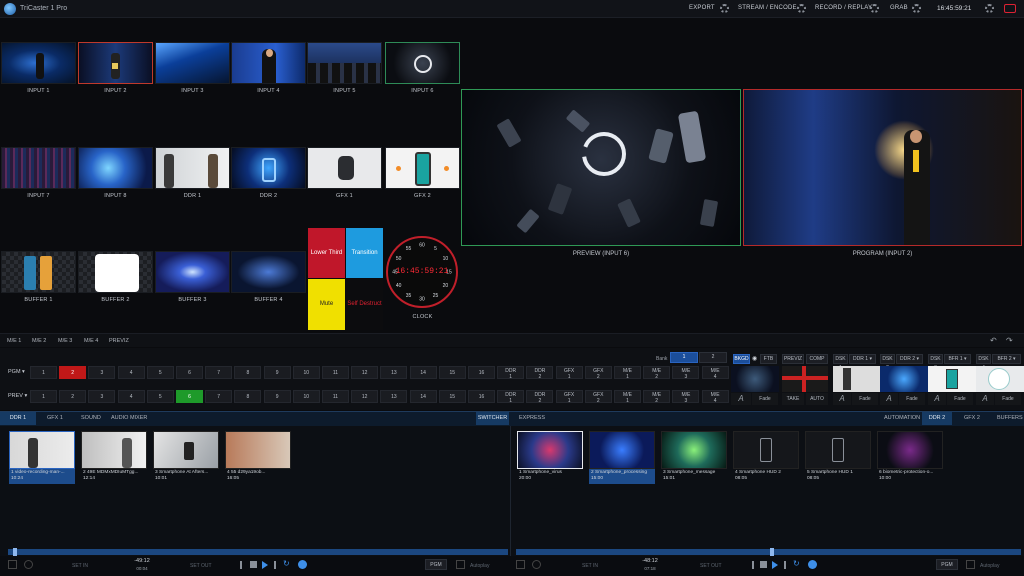 The width and height of the screenshot is (1024, 576). Describe the element at coordinates (248, 396) in the screenshot. I see `prev-button-8: 8` at that location.